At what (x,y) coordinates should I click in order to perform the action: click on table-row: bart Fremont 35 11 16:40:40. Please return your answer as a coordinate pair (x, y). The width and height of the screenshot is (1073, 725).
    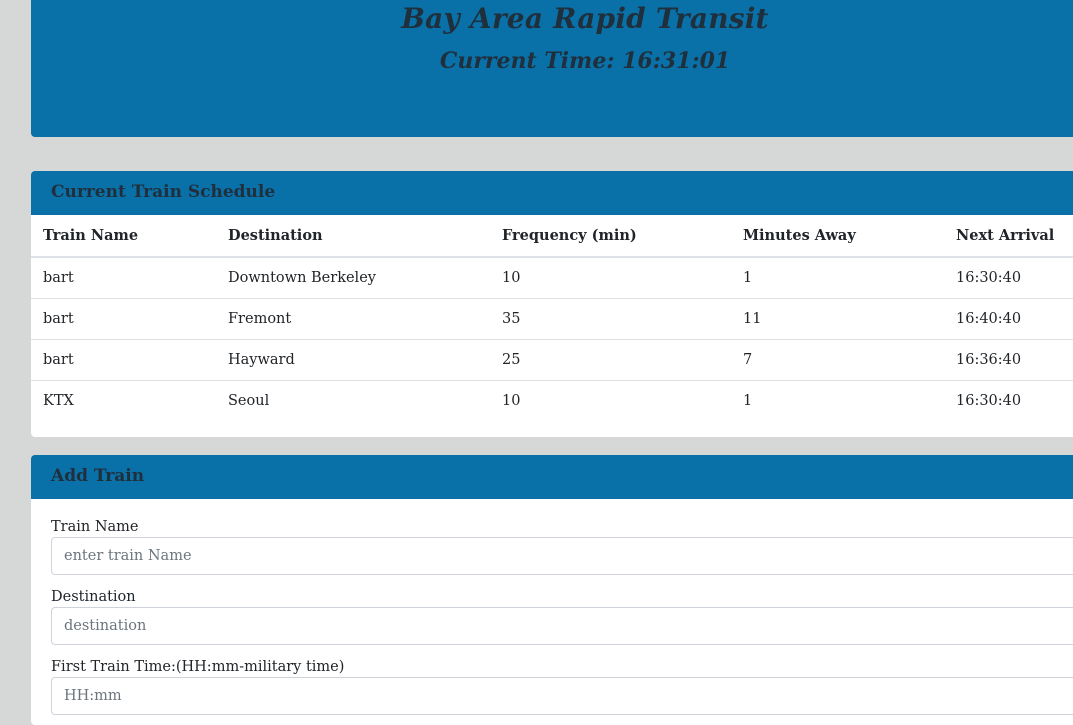
    Looking at the image, I should click on (552, 319).